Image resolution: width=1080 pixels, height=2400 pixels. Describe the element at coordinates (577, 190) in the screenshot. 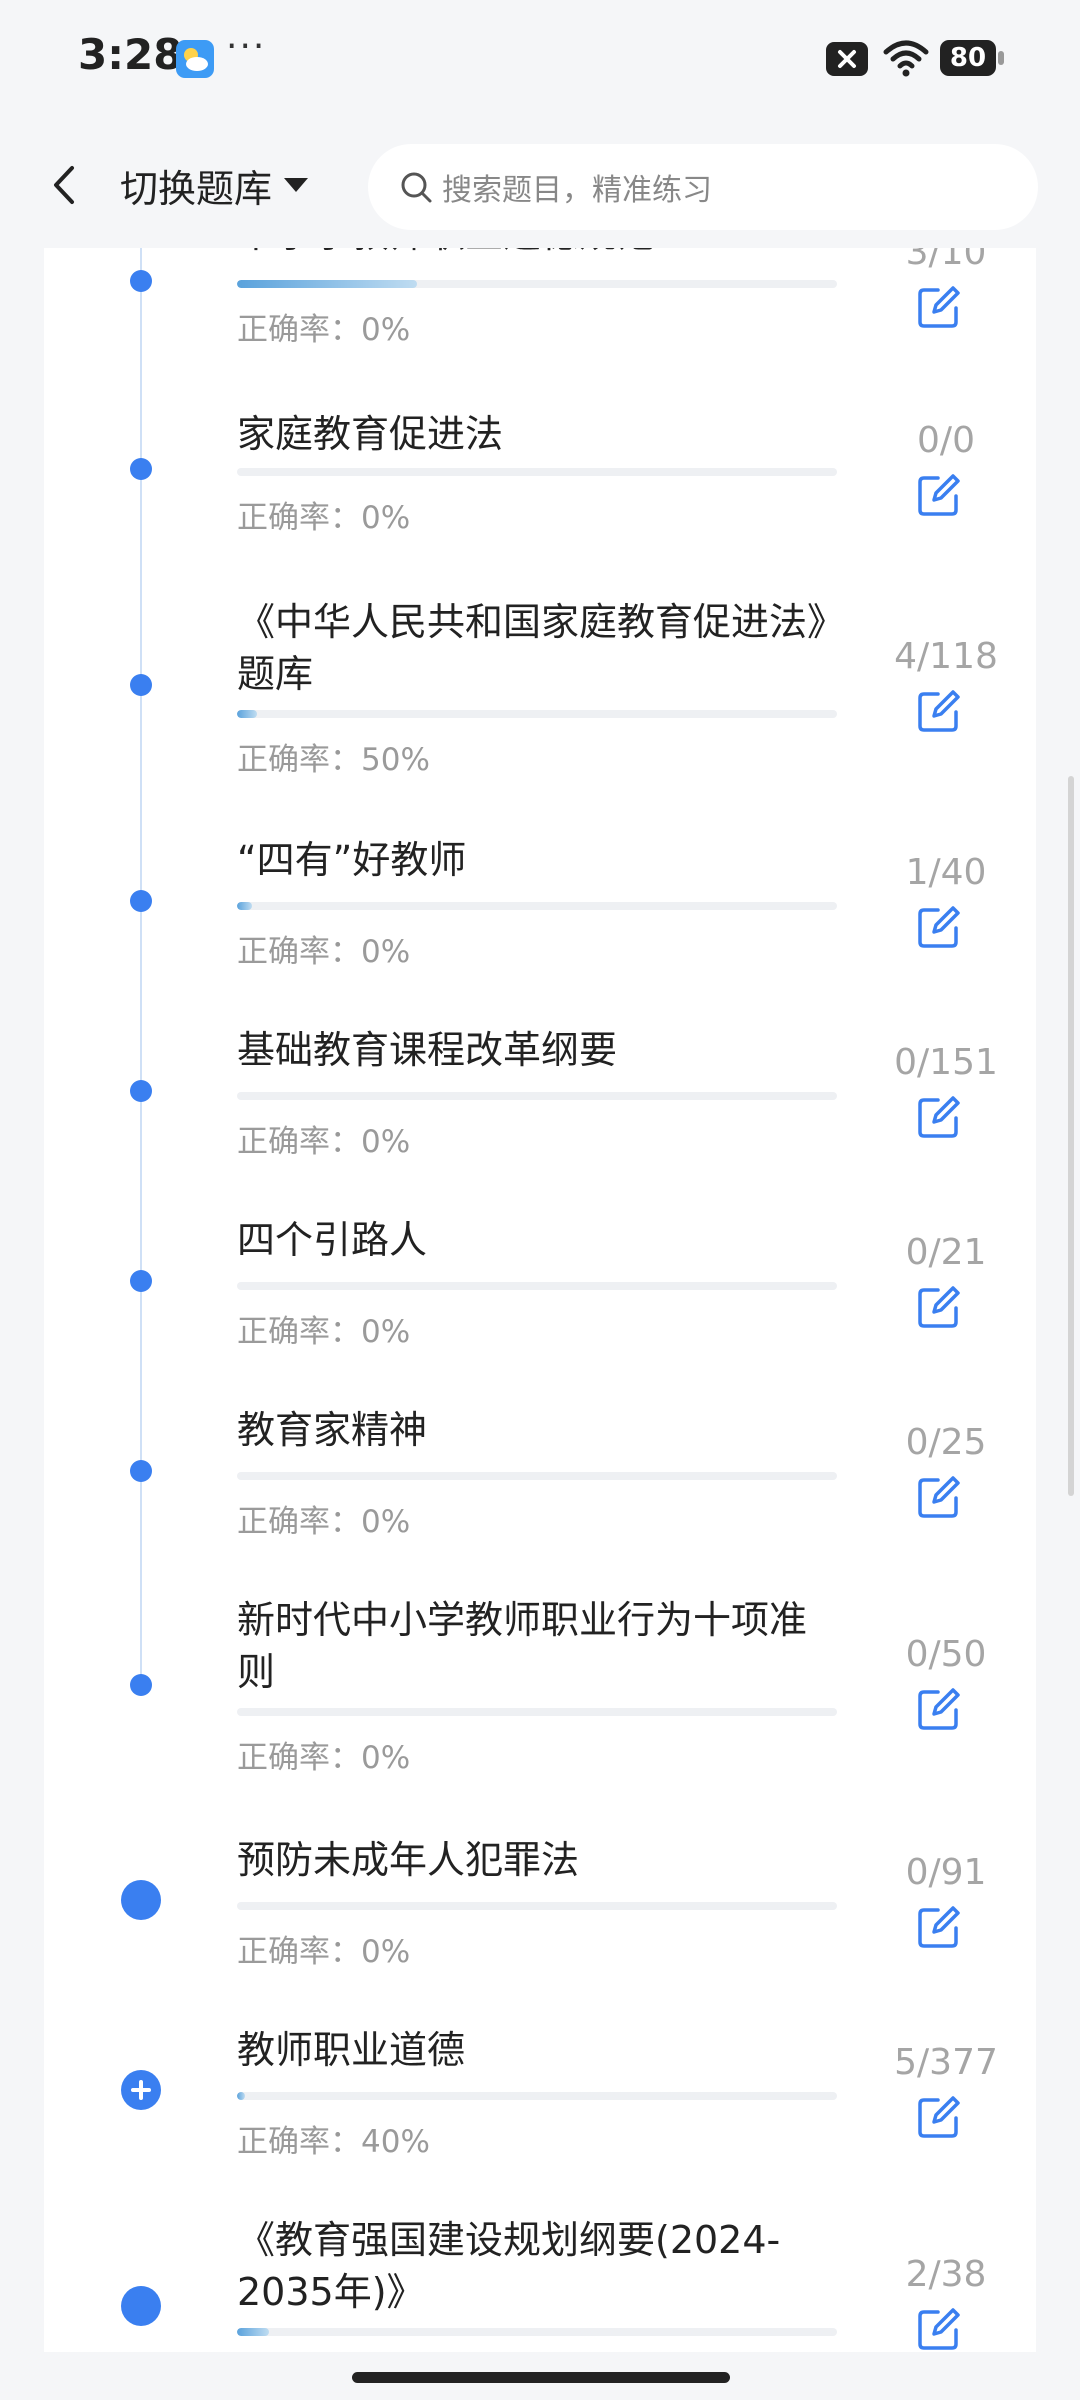

I see `search-placeholder: 搜索题目，精准练习` at that location.